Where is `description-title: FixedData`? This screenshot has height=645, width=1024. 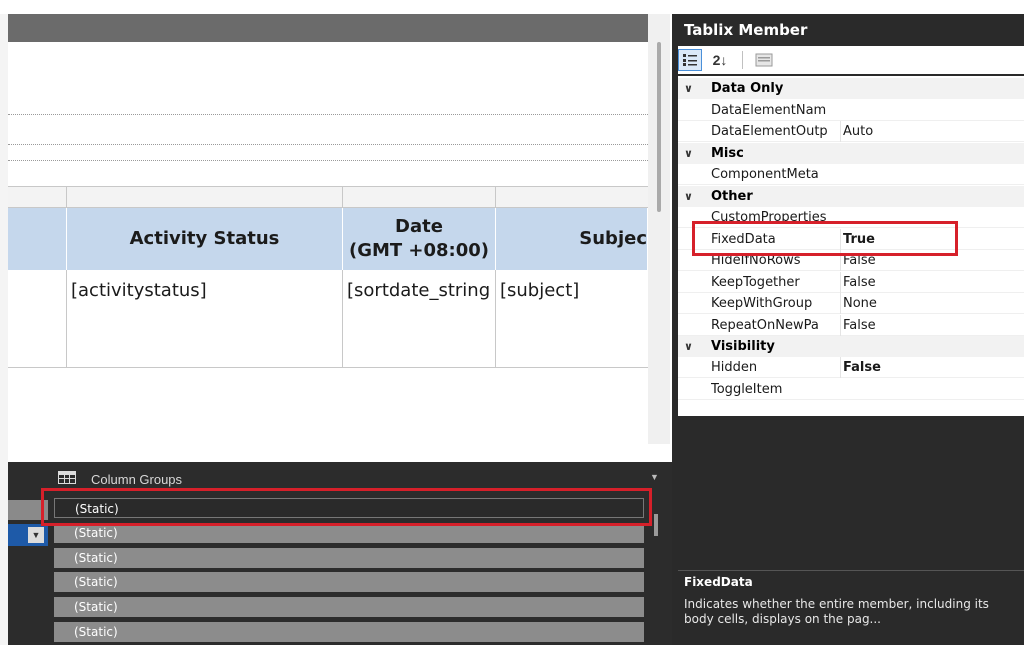
description-title: FixedData is located at coordinates (718, 582).